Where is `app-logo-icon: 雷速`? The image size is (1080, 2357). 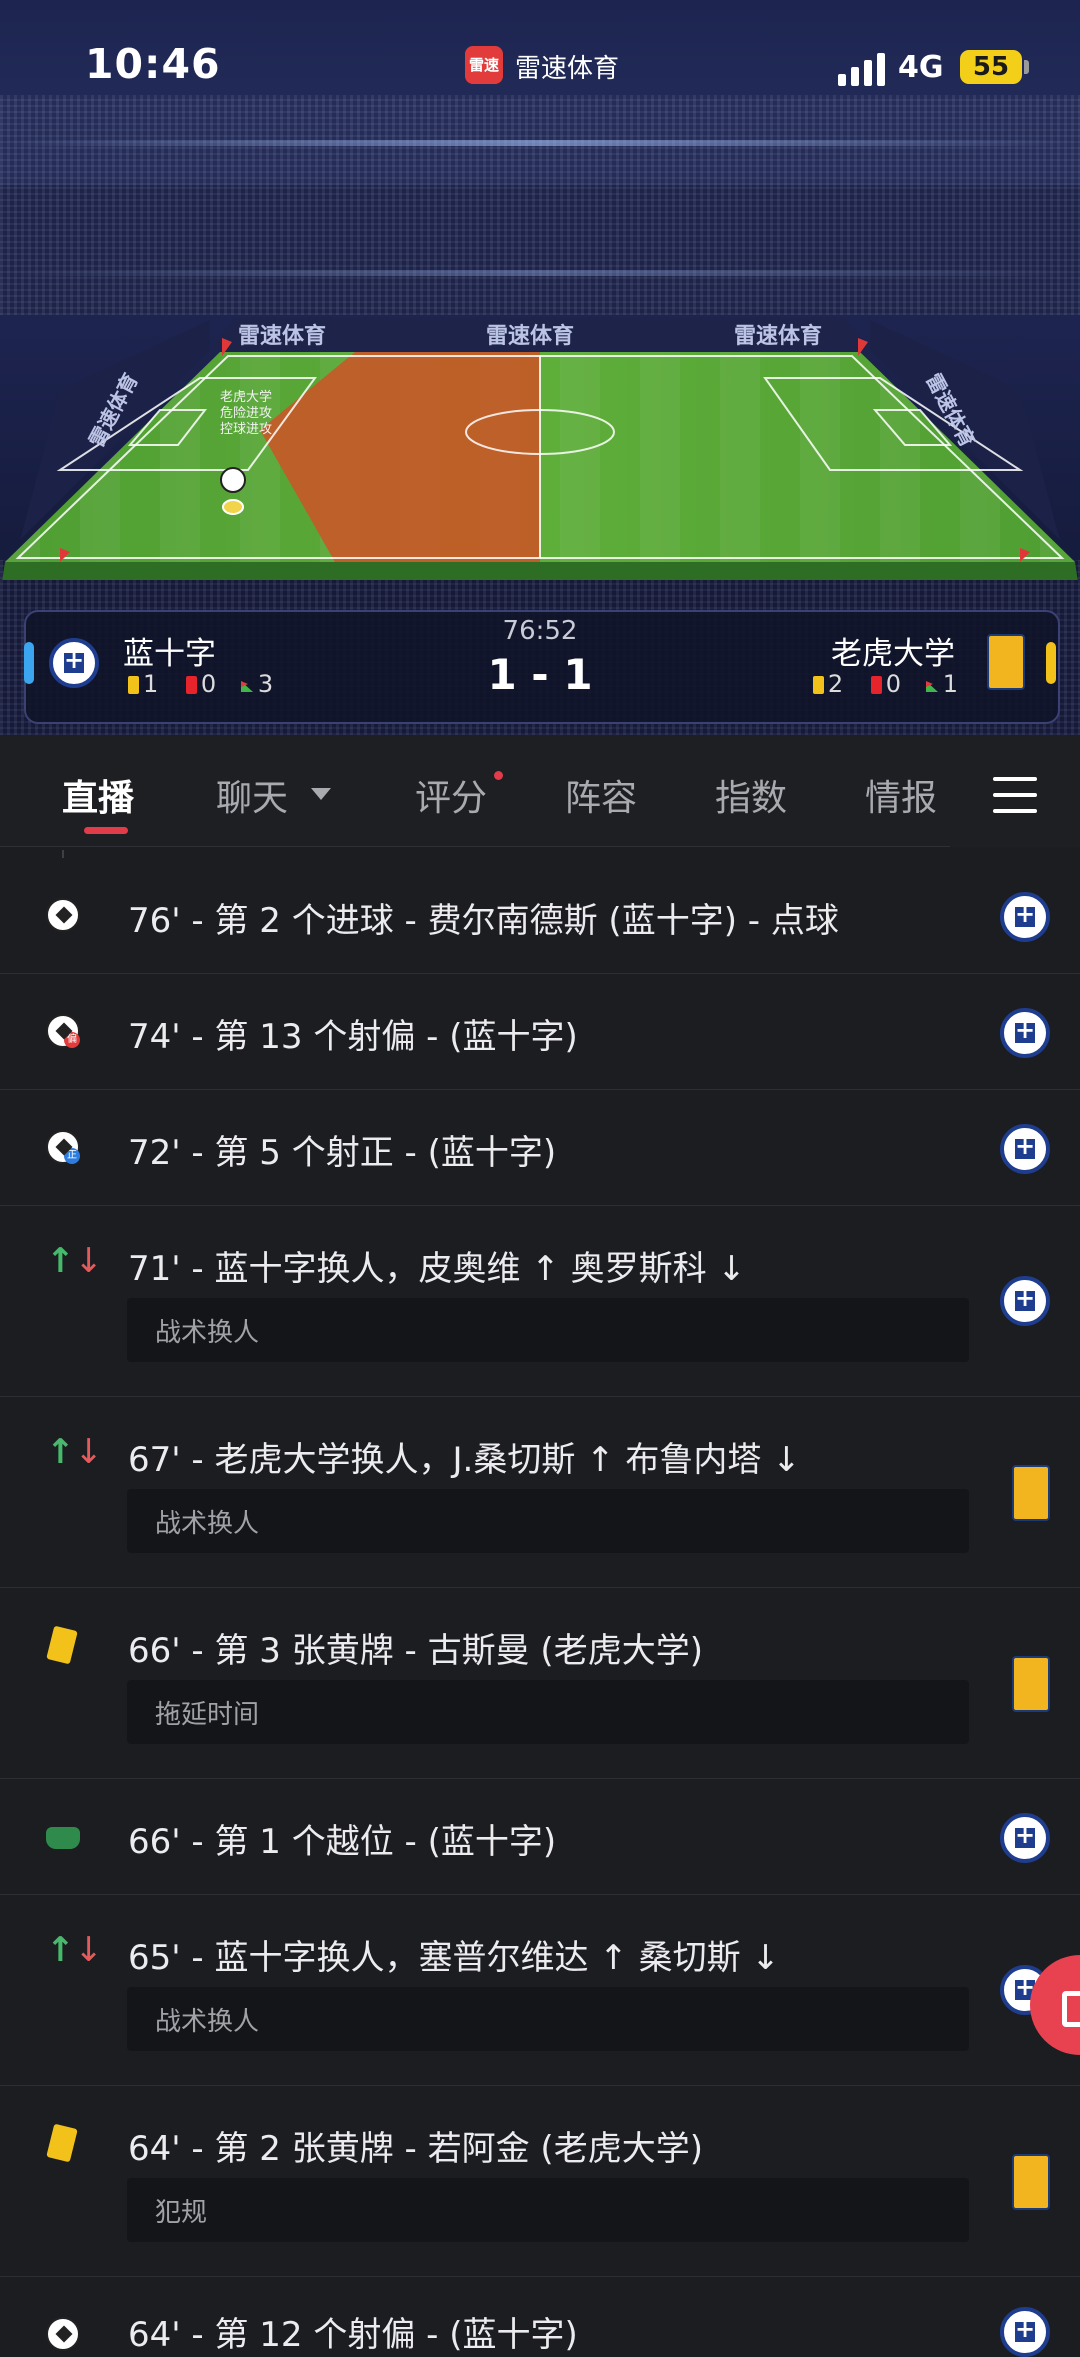 app-logo-icon: 雷速 is located at coordinates (484, 65).